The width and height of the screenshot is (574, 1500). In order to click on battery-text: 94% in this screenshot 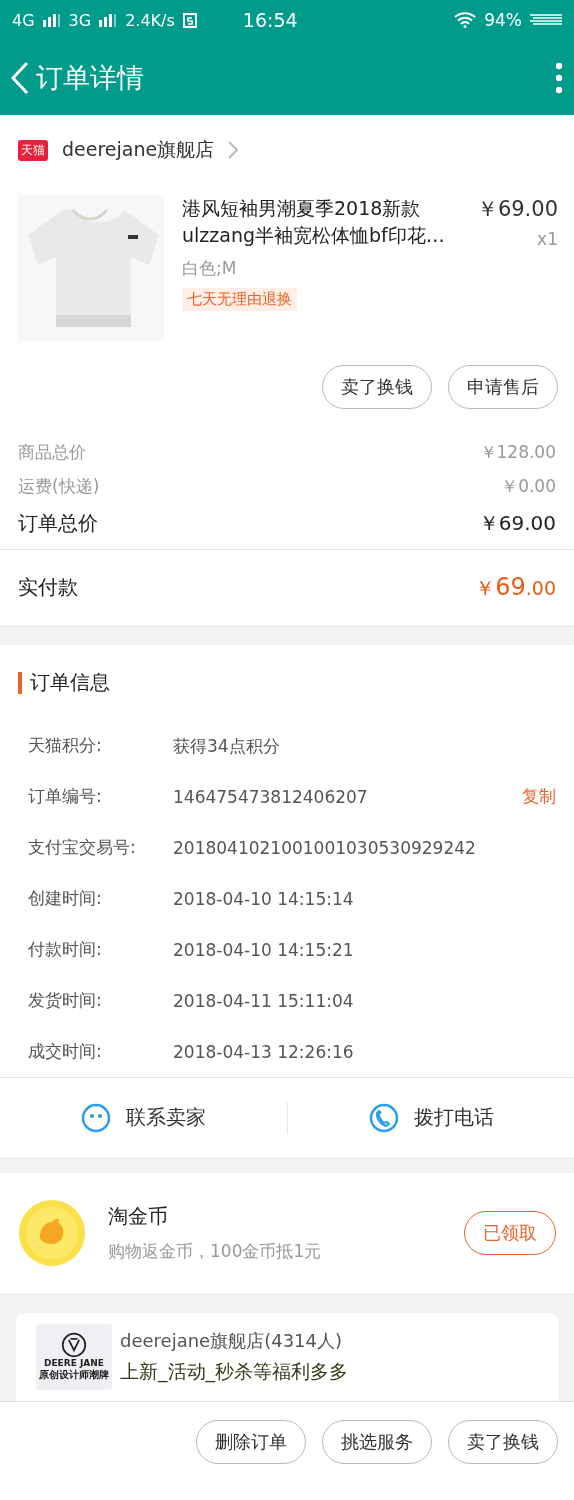, I will do `click(503, 20)`.